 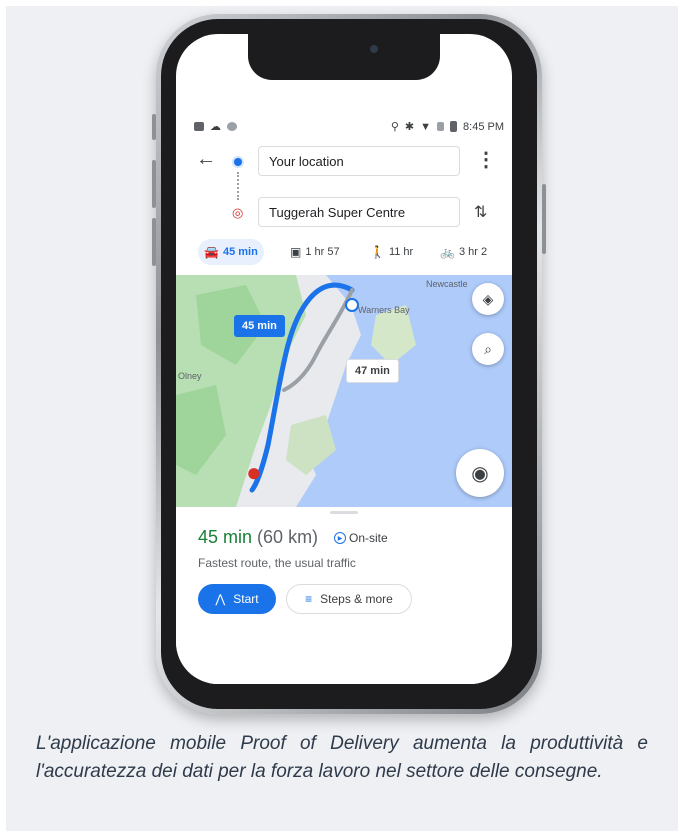 I want to click on place-label-newcastle: Newcastle, so click(x=447, y=284).